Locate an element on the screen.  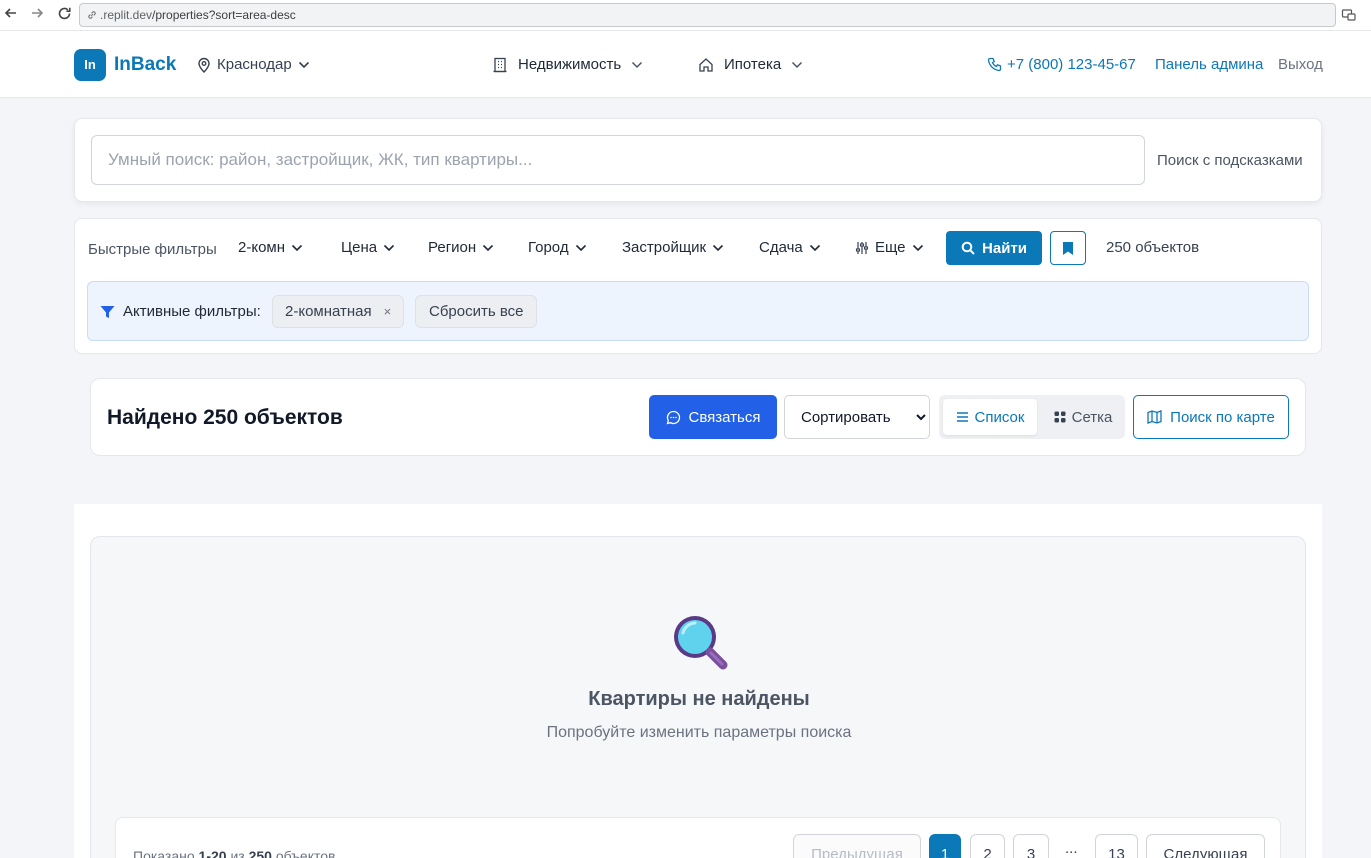
next-page-button: Следующая is located at coordinates (1205, 846).